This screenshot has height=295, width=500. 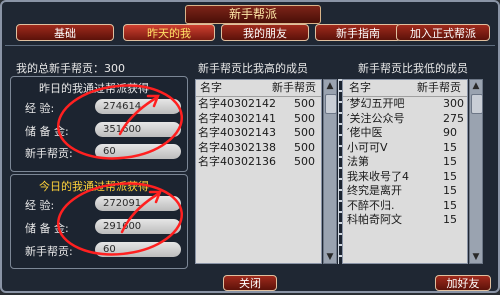 What do you see at coordinates (40, 205) in the screenshot?
I see `today-exp-label: 经 验:` at bounding box center [40, 205].